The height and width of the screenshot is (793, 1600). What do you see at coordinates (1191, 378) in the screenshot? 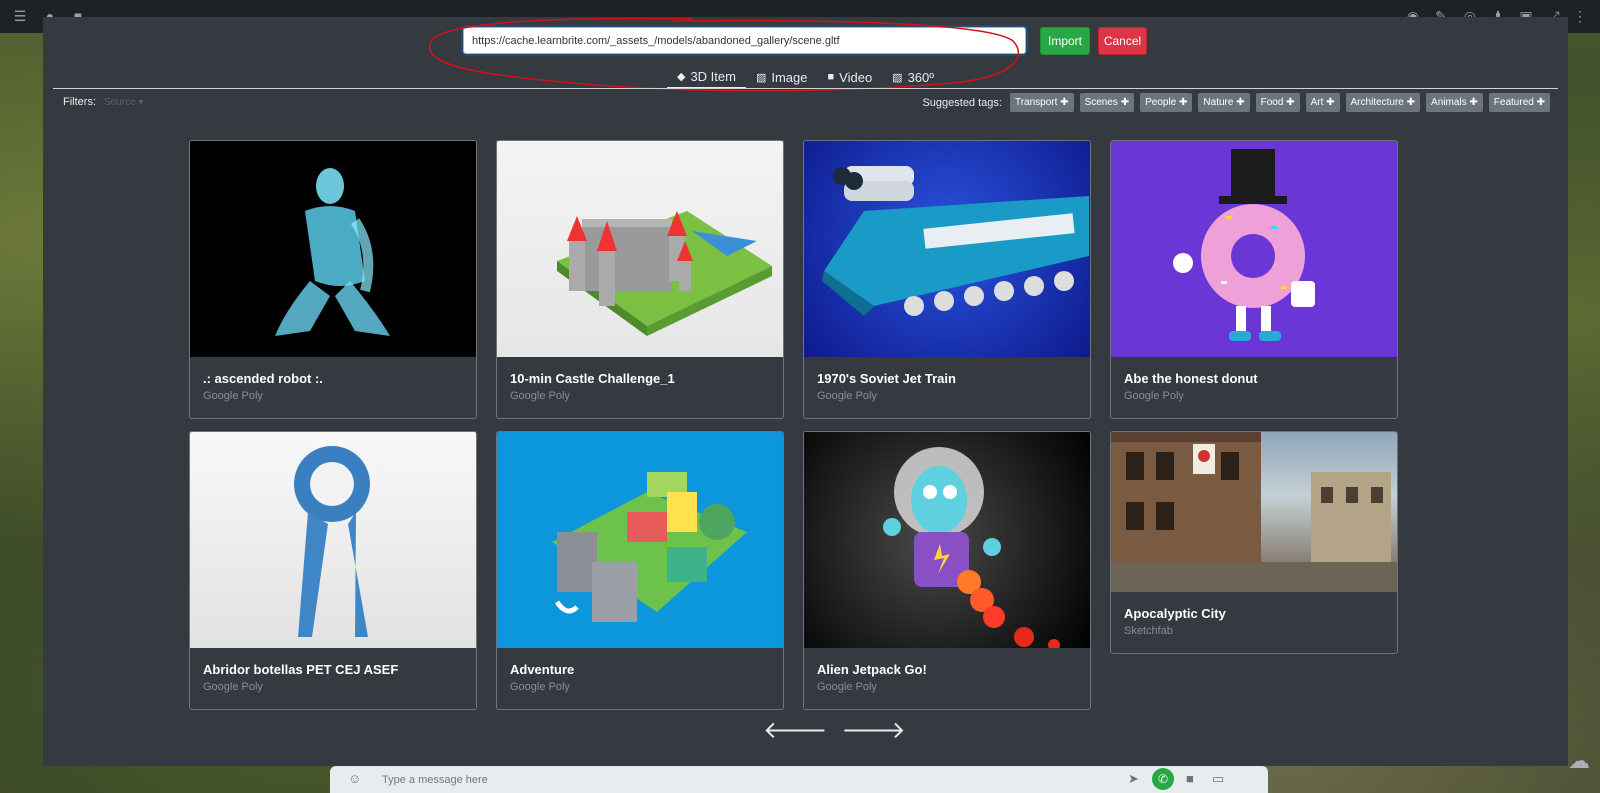
I see `item-title: Abe the honest donut` at bounding box center [1191, 378].